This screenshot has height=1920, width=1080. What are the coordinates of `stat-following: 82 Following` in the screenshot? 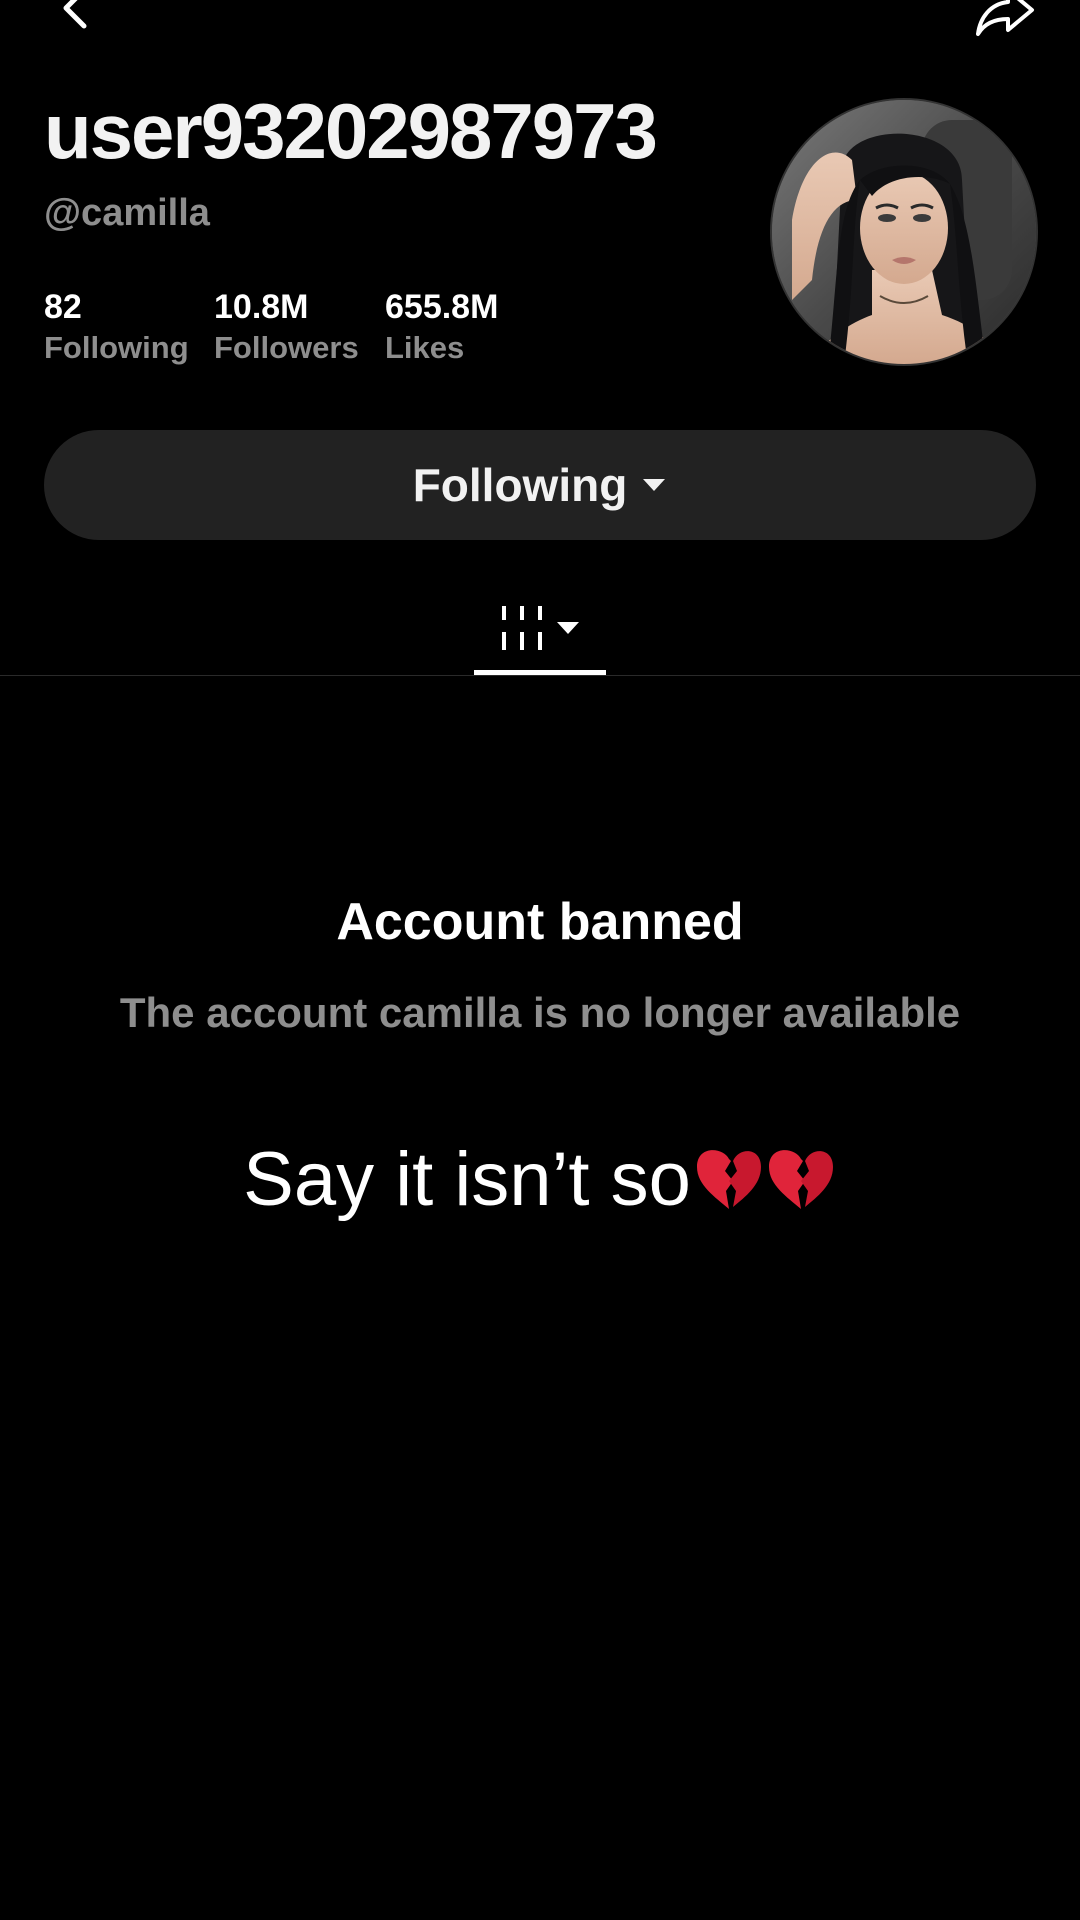 It's located at (116, 326).